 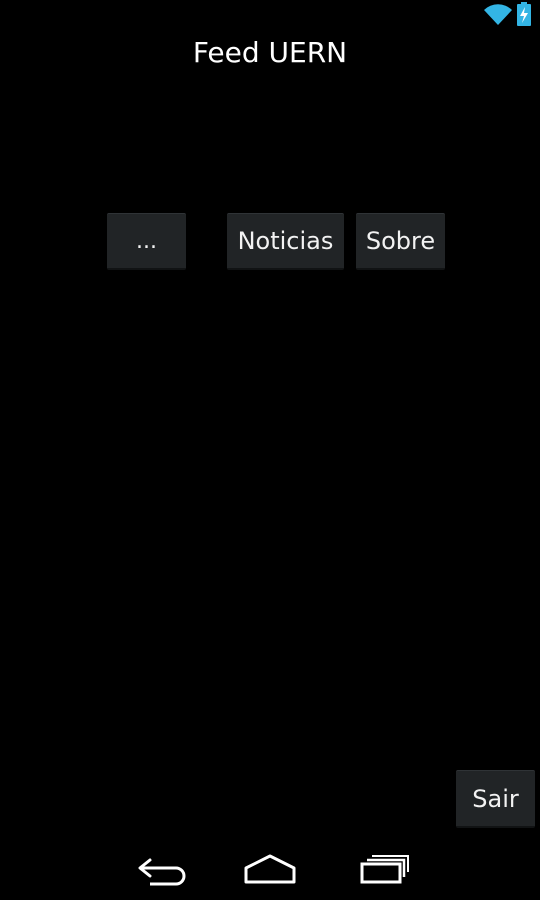 I want to click on exit-button: Sair, so click(x=495, y=799).